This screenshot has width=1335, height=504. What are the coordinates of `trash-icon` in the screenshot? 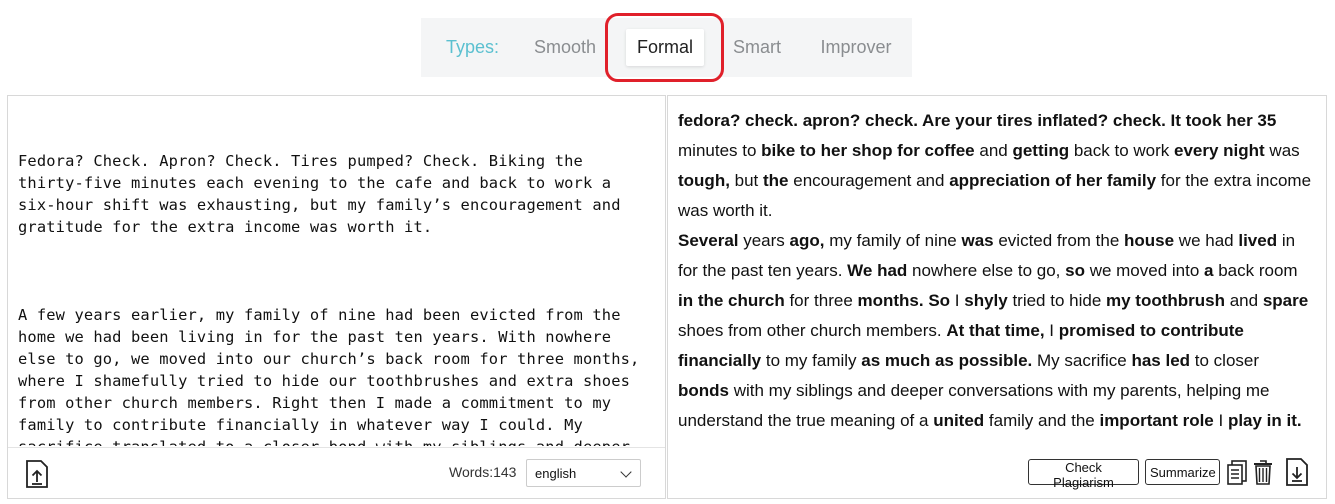 It's located at (1263, 472).